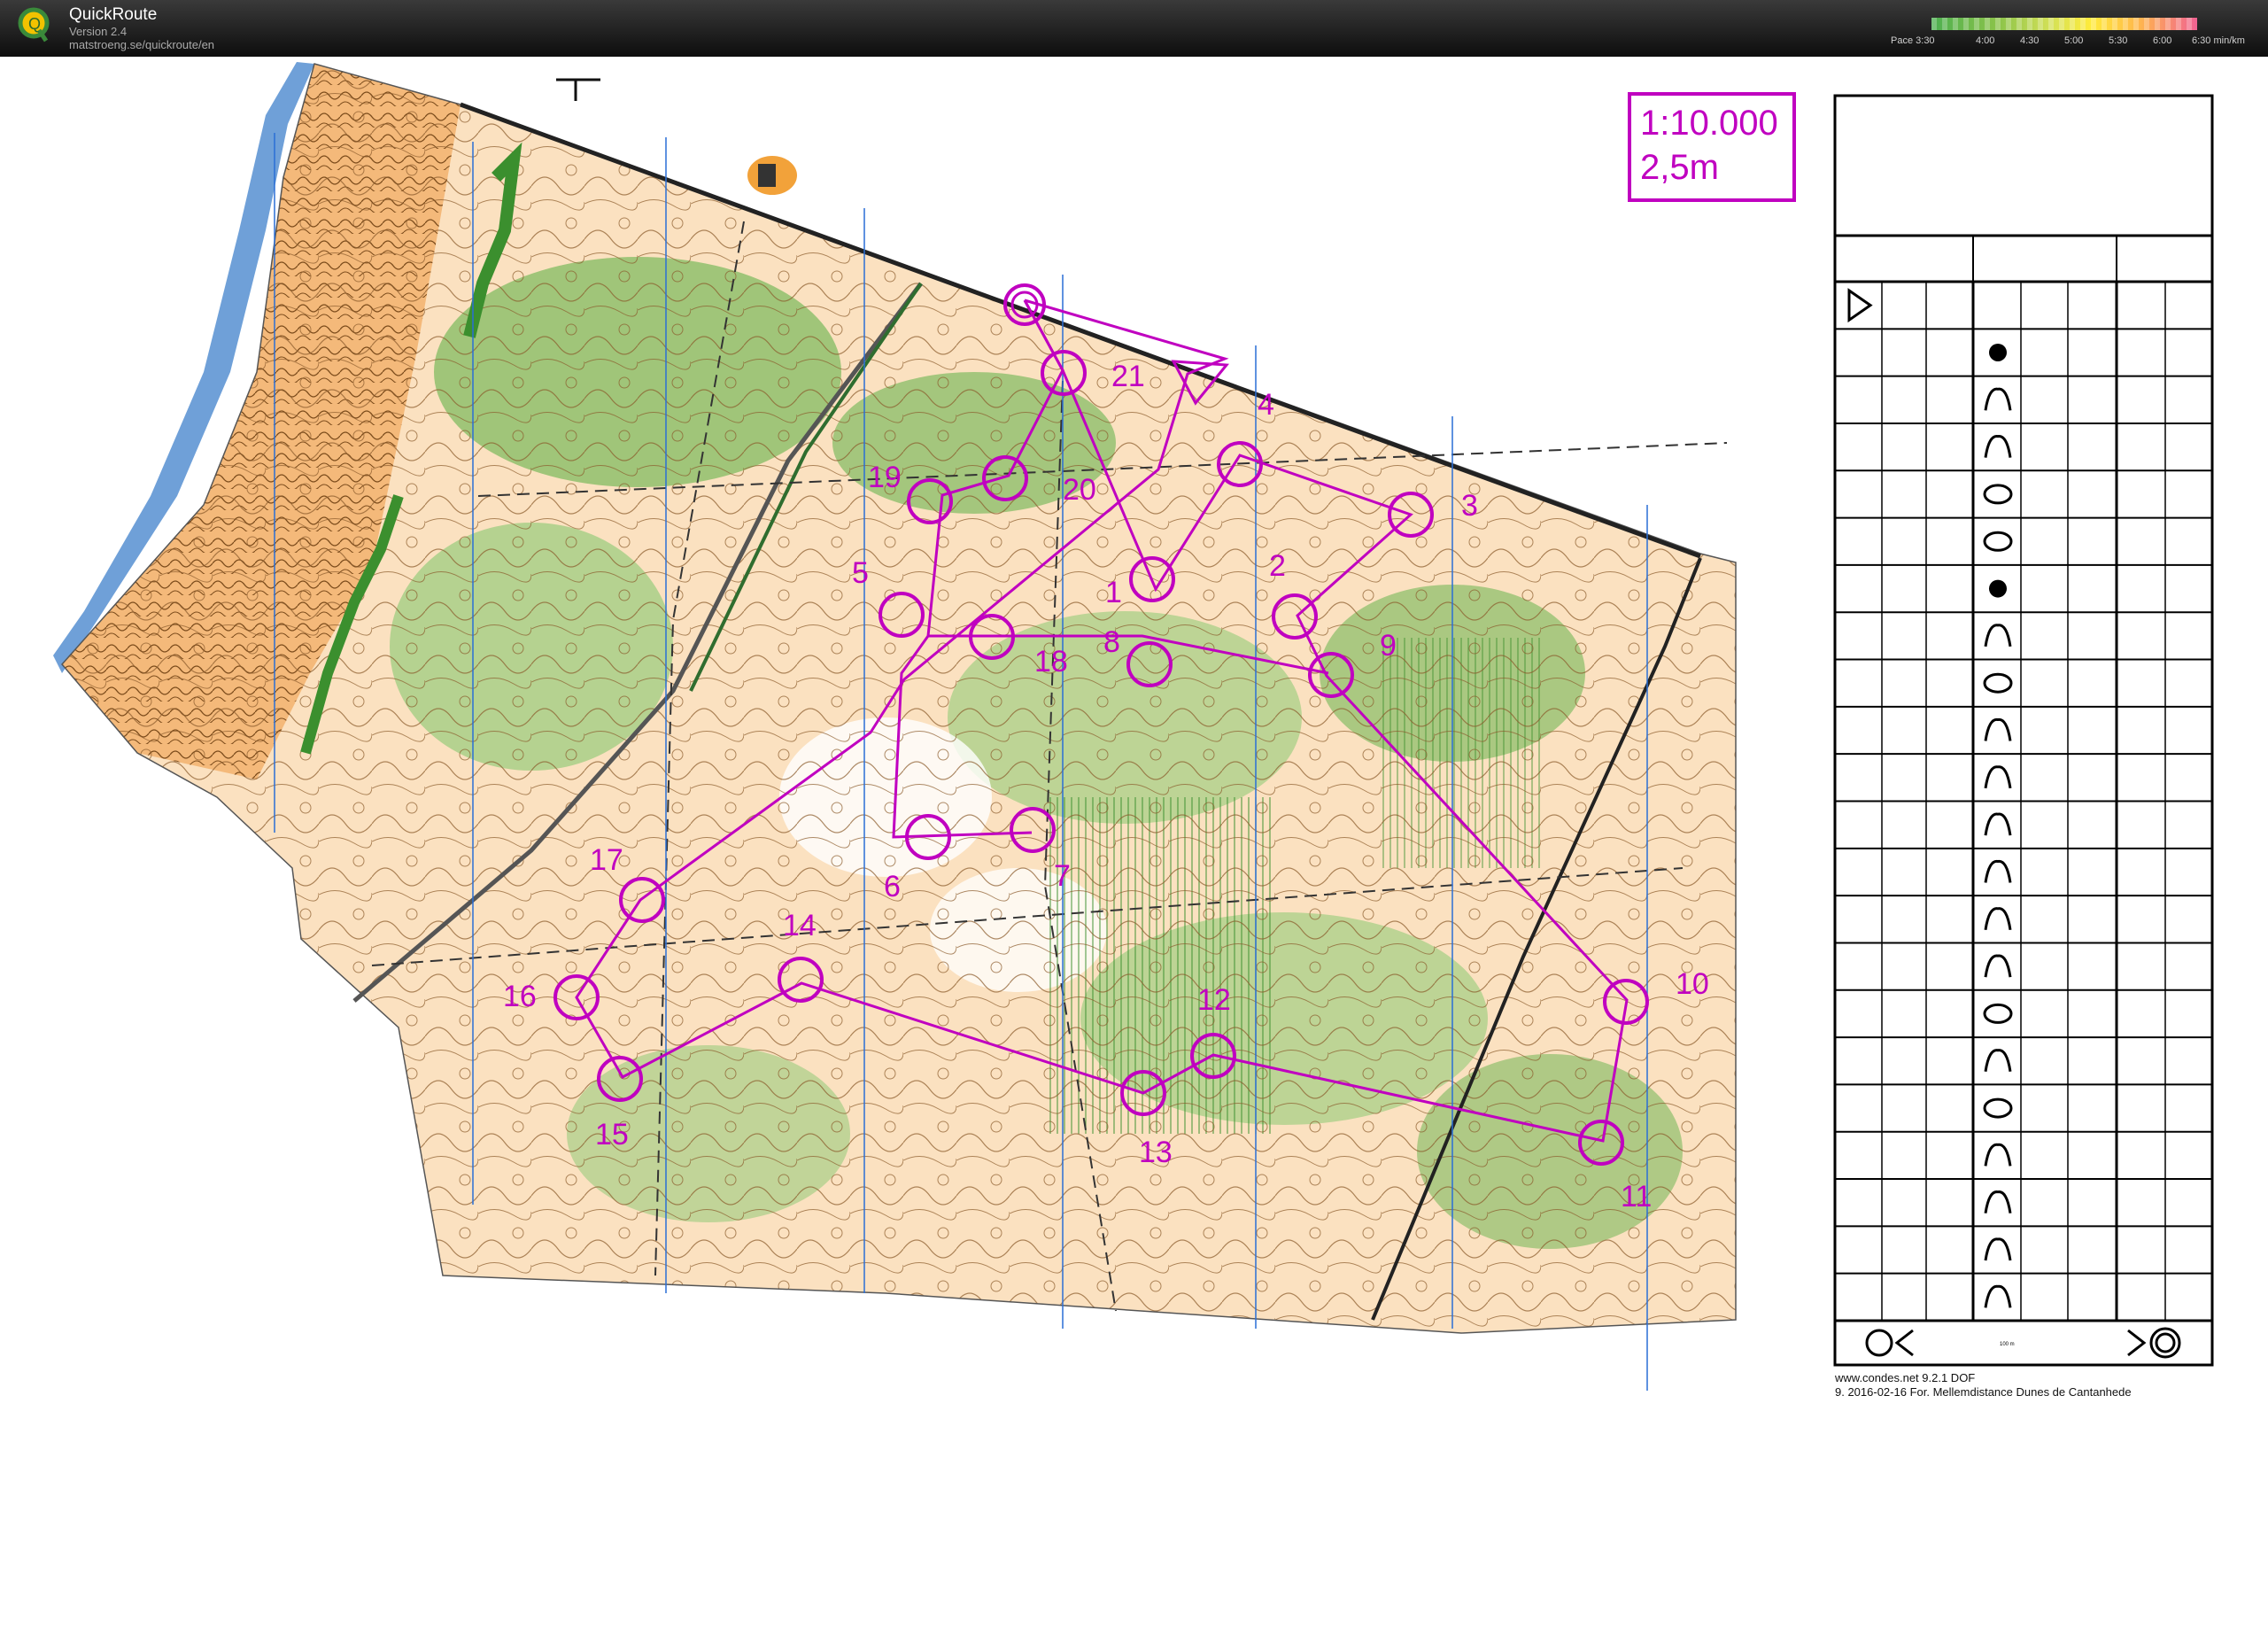 The image size is (2268, 1636). Describe the element at coordinates (772, 175) in the screenshot. I see `building-symbol` at that location.